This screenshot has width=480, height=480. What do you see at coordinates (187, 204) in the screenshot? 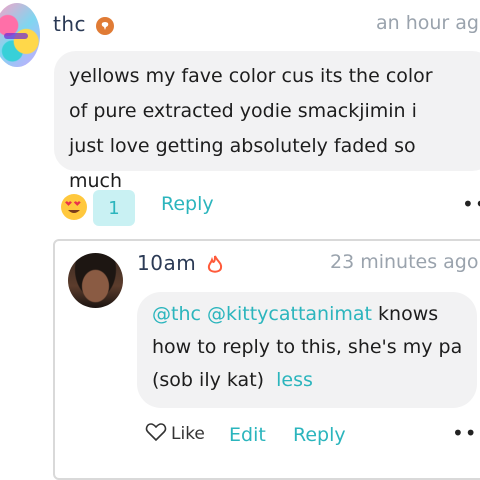
I see `comment-reply-button: Reply` at bounding box center [187, 204].